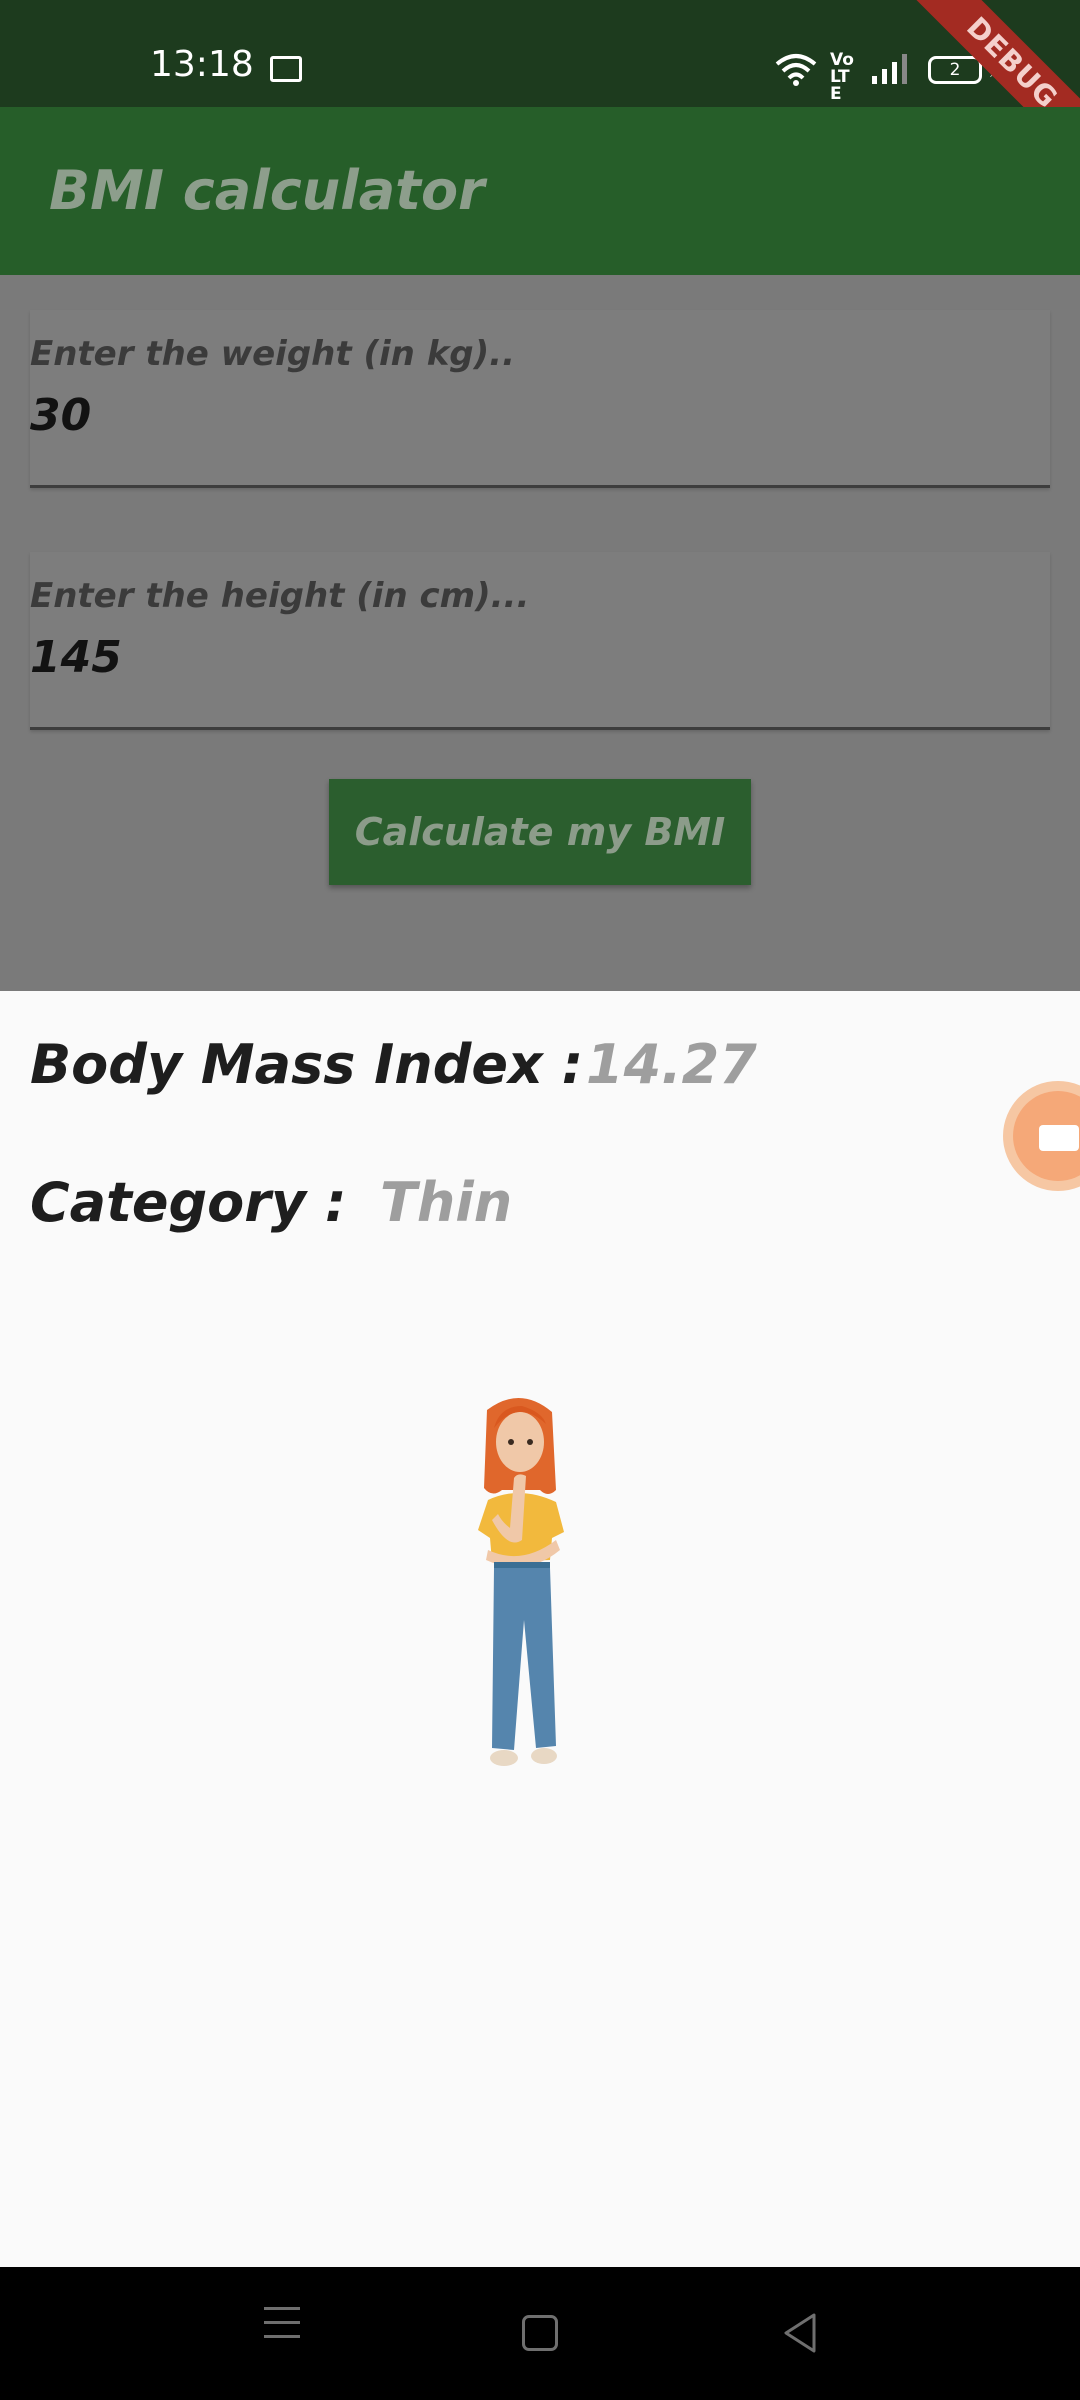  I want to click on status-time: 13:18, so click(202, 64).